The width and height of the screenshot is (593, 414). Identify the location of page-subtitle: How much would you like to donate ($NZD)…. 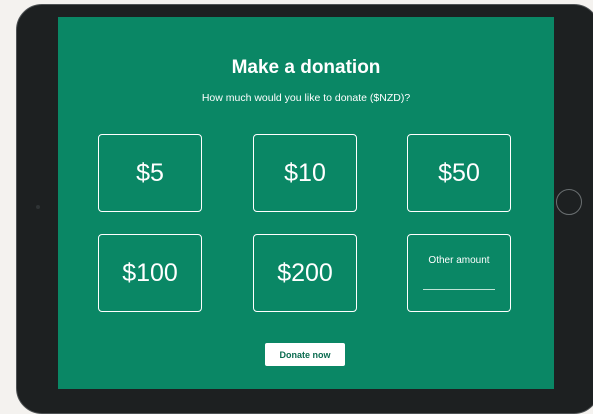
(306, 98).